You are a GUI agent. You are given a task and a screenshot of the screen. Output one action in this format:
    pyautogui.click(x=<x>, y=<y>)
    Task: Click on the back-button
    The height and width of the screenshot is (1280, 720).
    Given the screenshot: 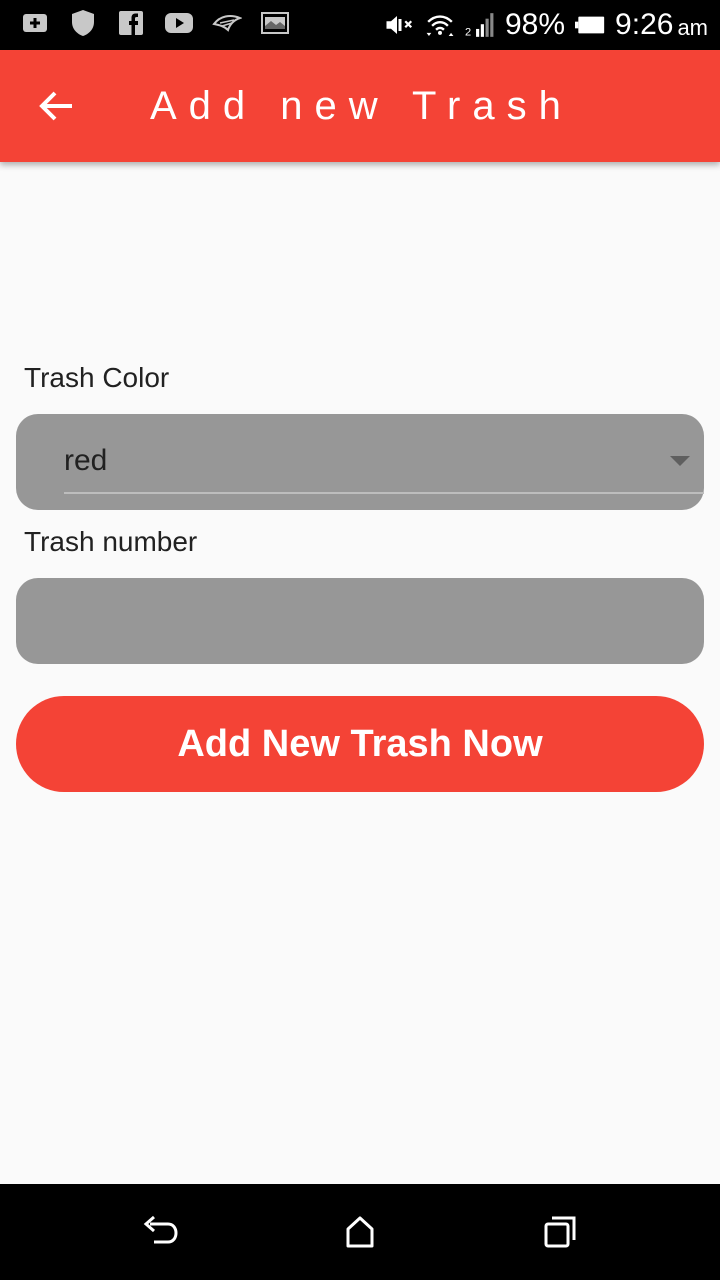 What is the action you would take?
    pyautogui.click(x=56, y=106)
    